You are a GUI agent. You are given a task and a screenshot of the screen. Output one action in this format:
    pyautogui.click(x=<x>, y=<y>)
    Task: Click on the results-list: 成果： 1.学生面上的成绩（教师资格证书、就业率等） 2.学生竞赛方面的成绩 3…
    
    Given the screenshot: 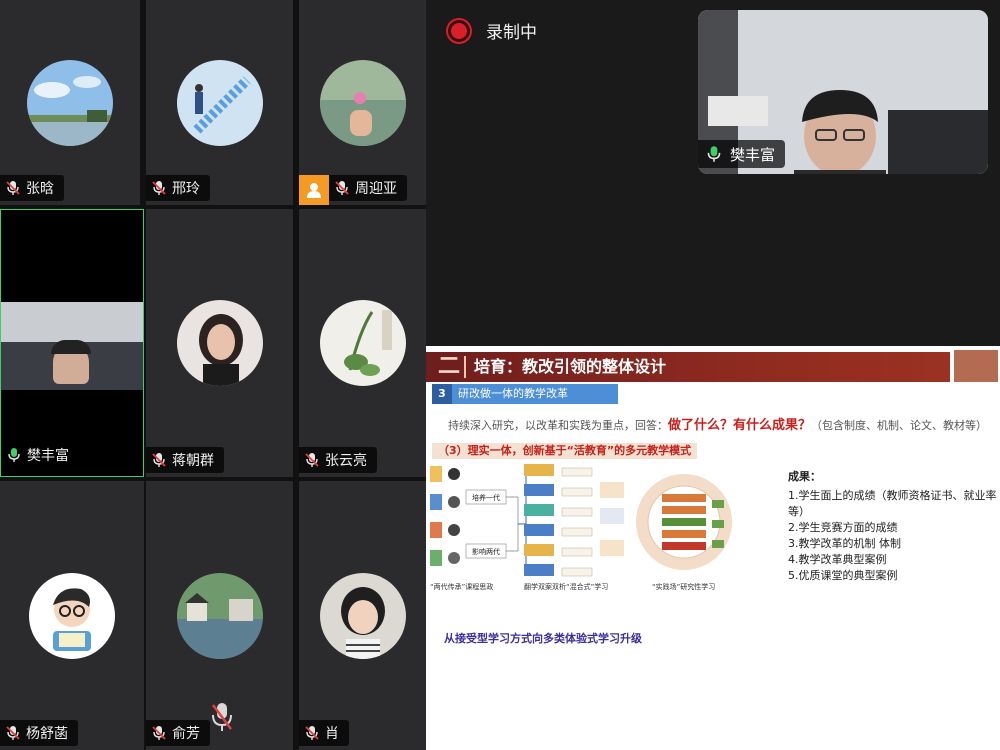 What is the action you would take?
    pyautogui.click(x=893, y=526)
    